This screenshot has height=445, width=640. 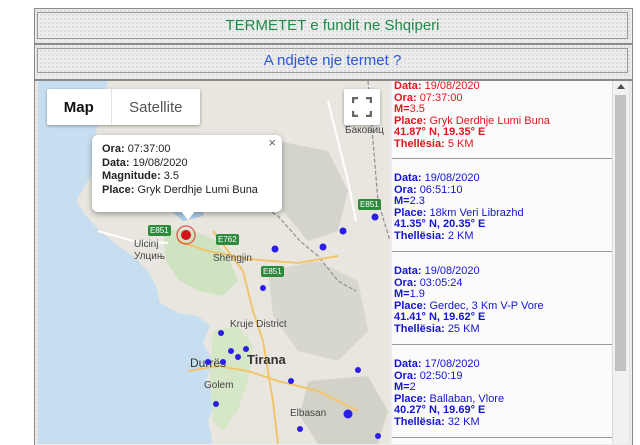 I want to click on entry-m-value: 1.9, so click(x=417, y=294).